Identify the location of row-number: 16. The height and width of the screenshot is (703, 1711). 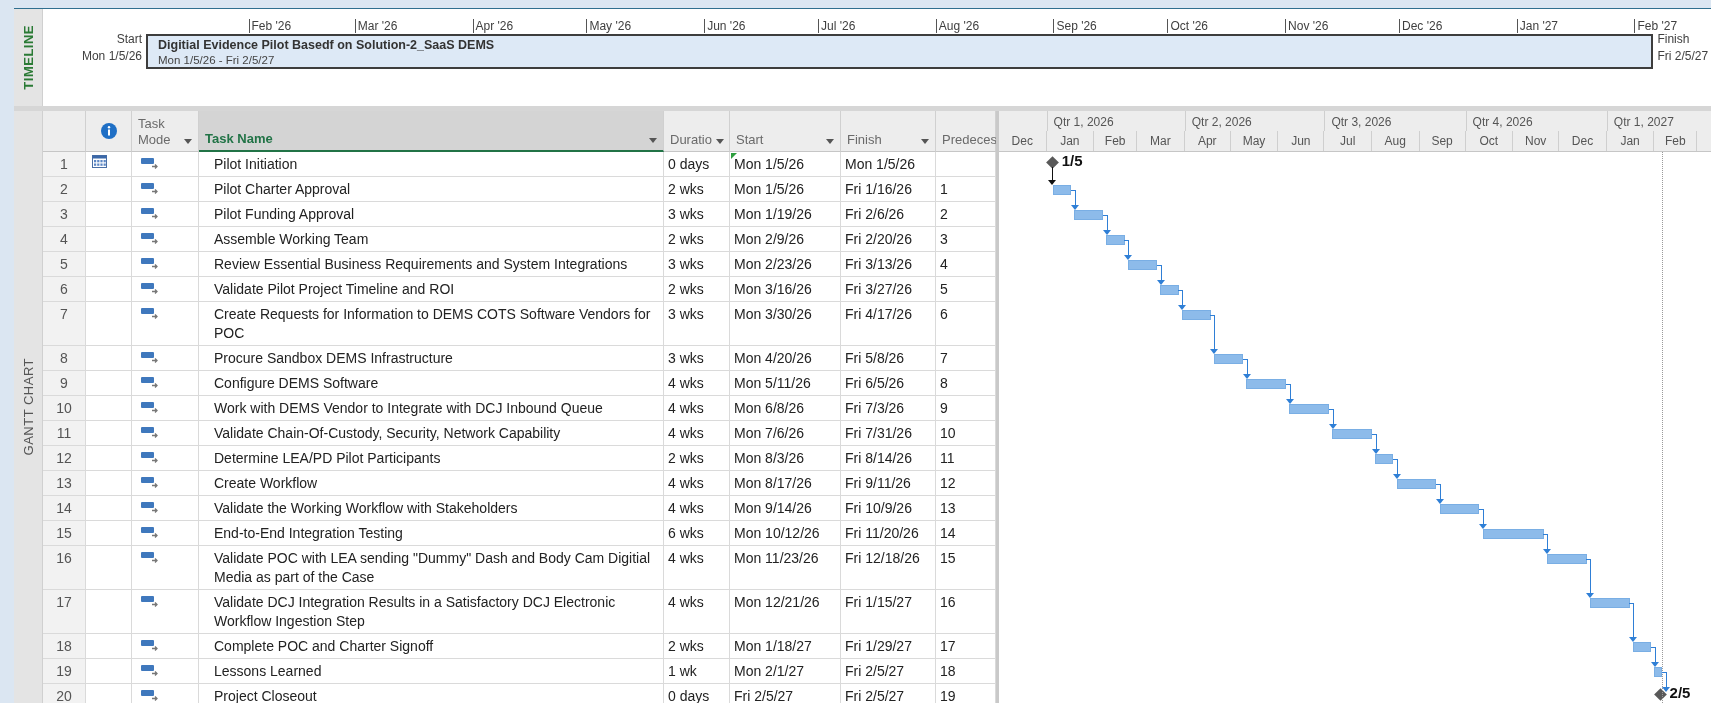
(64, 568).